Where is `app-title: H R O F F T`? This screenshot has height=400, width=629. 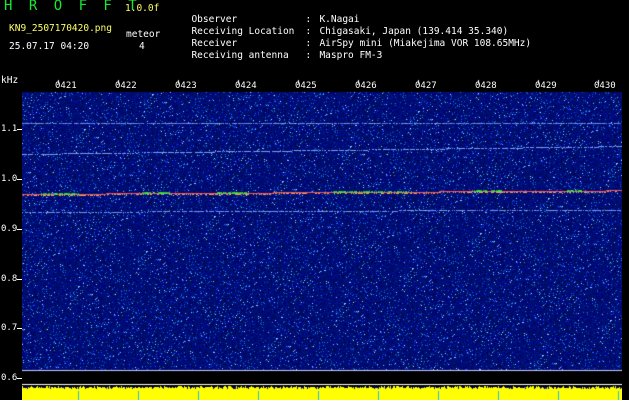
app-title: H R O F F T is located at coordinates (72, 7).